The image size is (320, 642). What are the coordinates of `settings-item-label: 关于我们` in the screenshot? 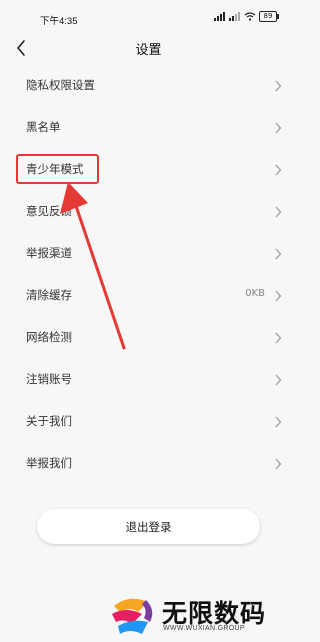 It's located at (49, 421).